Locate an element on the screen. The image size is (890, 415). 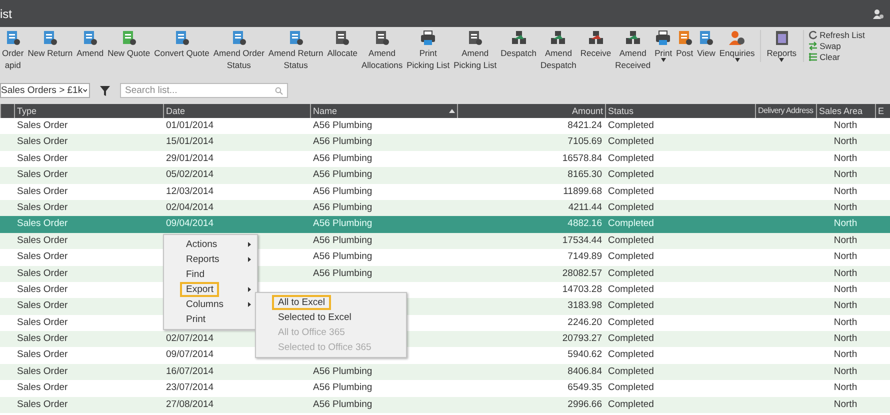
table-cell: 17534.44 is located at coordinates (531, 241).